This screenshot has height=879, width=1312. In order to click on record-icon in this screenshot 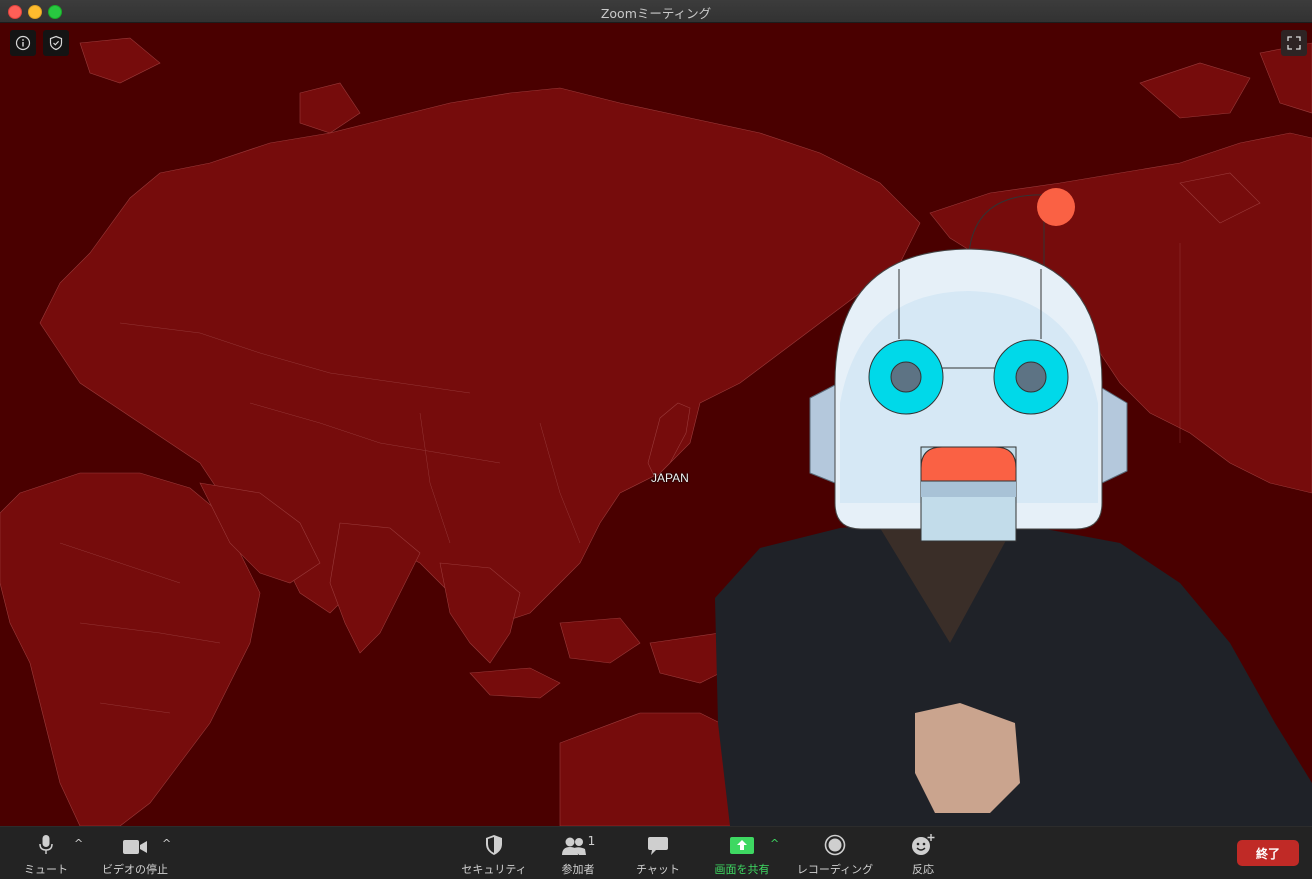, I will do `click(835, 845)`.